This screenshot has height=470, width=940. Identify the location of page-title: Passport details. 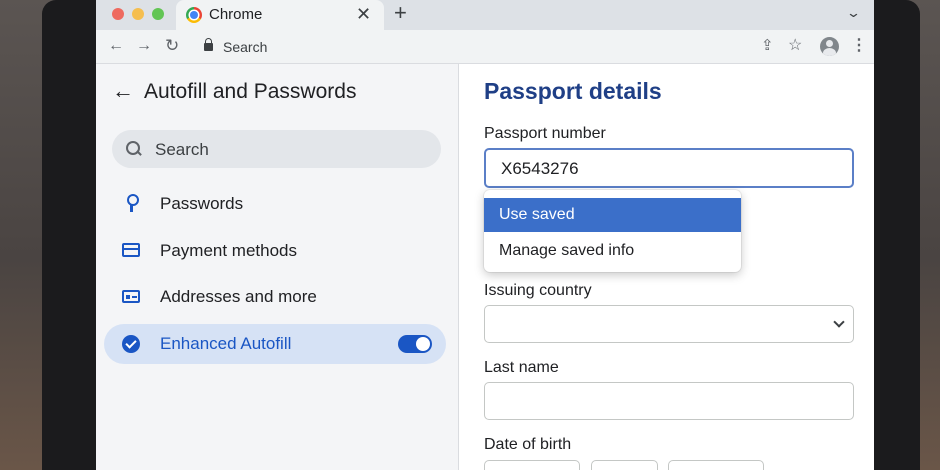
(573, 91).